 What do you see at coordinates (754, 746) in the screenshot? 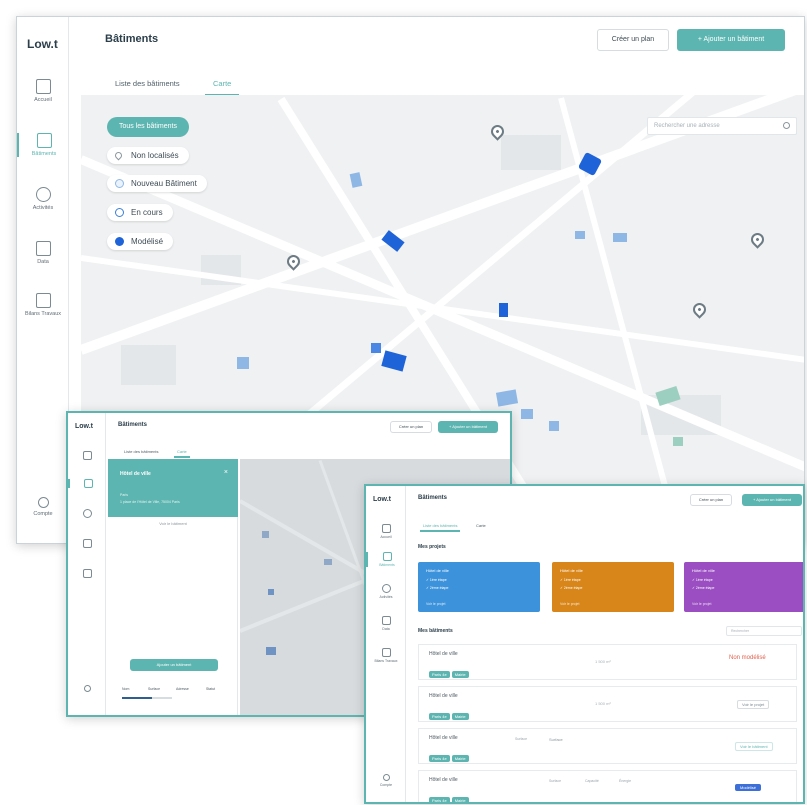
I see `row-status: Voir le bâtiment` at bounding box center [754, 746].